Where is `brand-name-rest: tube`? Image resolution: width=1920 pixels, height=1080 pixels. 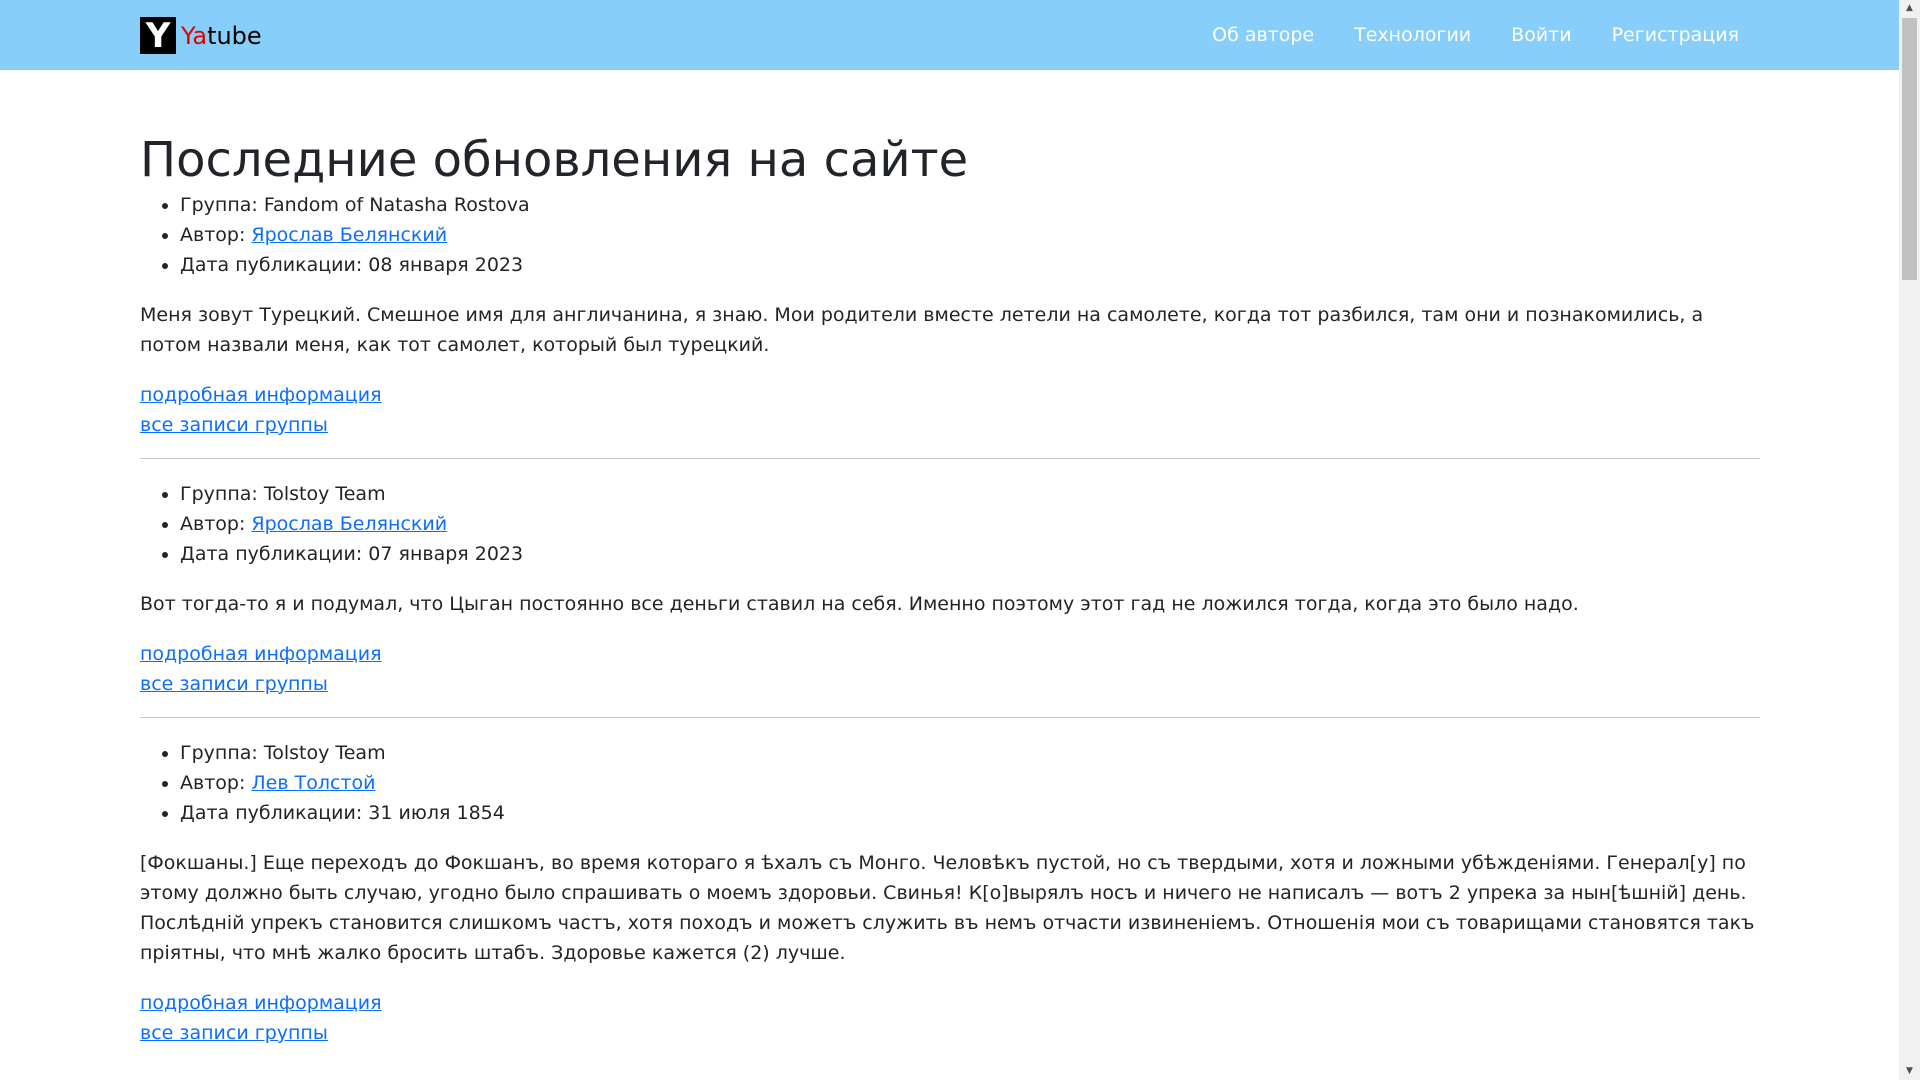 brand-name-rest: tube is located at coordinates (234, 35).